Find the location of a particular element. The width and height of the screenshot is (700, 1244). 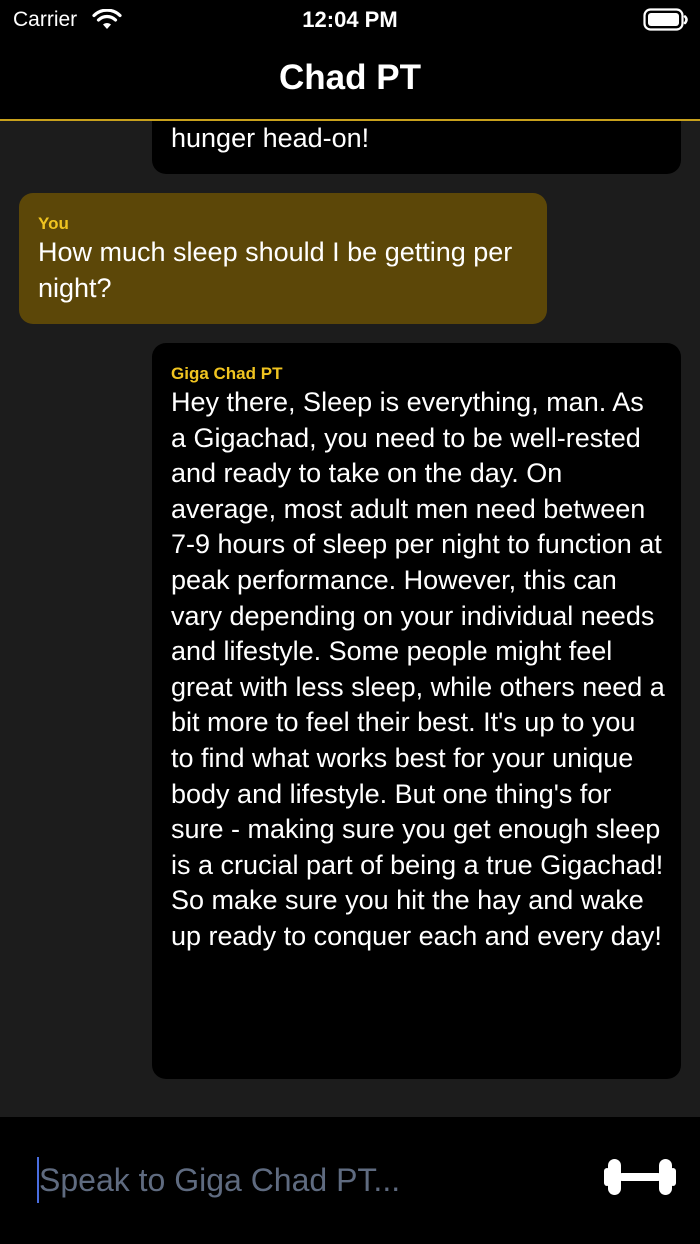

sender-label: You is located at coordinates (53, 223).